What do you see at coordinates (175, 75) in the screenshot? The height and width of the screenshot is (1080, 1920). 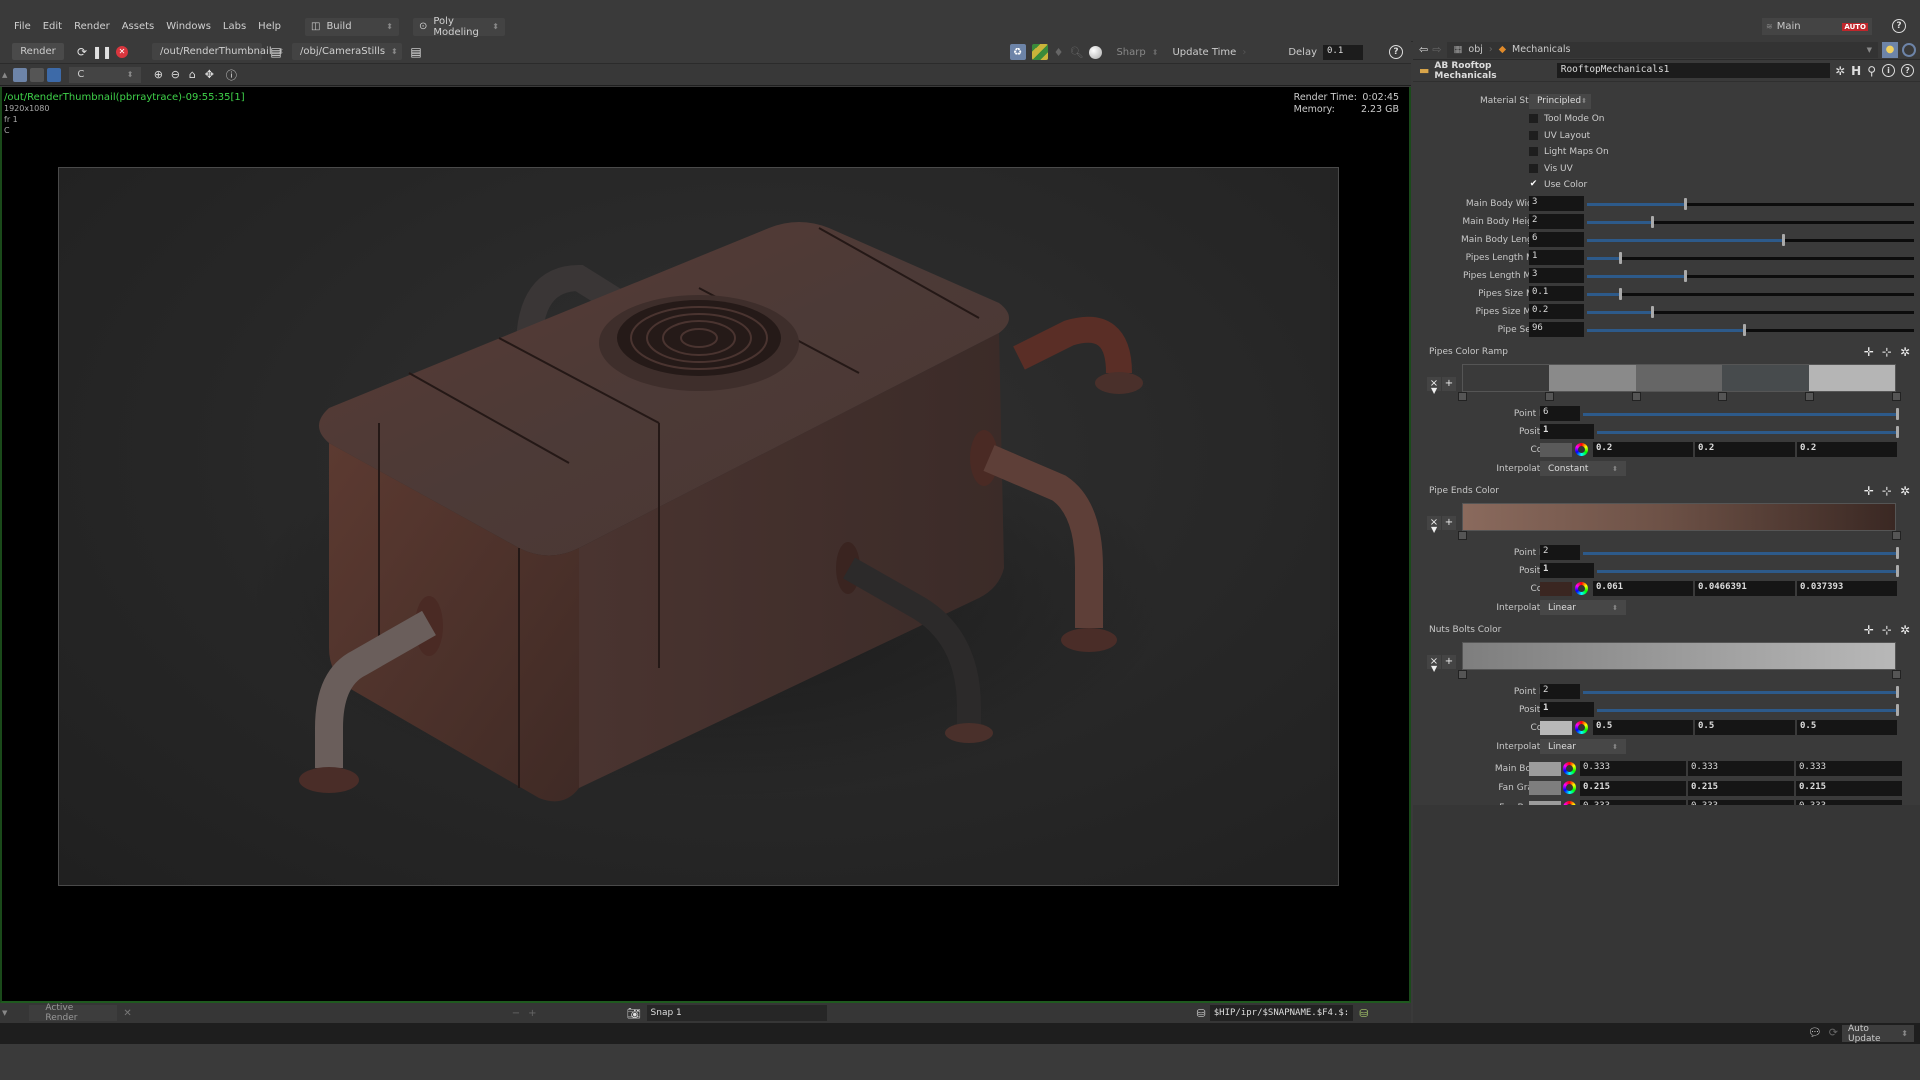 I see `zoom-out-icon: ⊖` at bounding box center [175, 75].